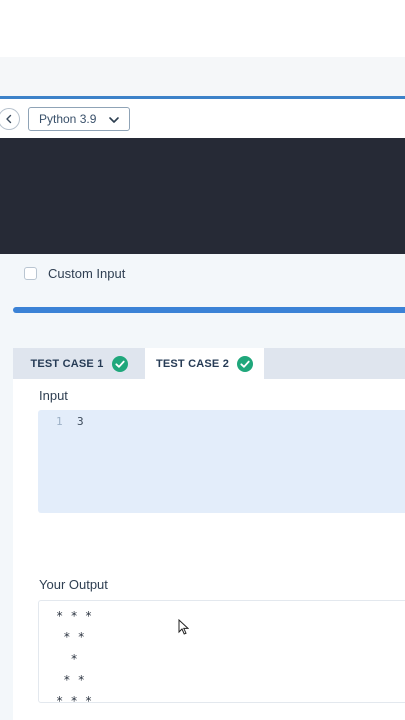 The width and height of the screenshot is (405, 720). Describe the element at coordinates (53, 395) in the screenshot. I see `input-label: Input` at that location.